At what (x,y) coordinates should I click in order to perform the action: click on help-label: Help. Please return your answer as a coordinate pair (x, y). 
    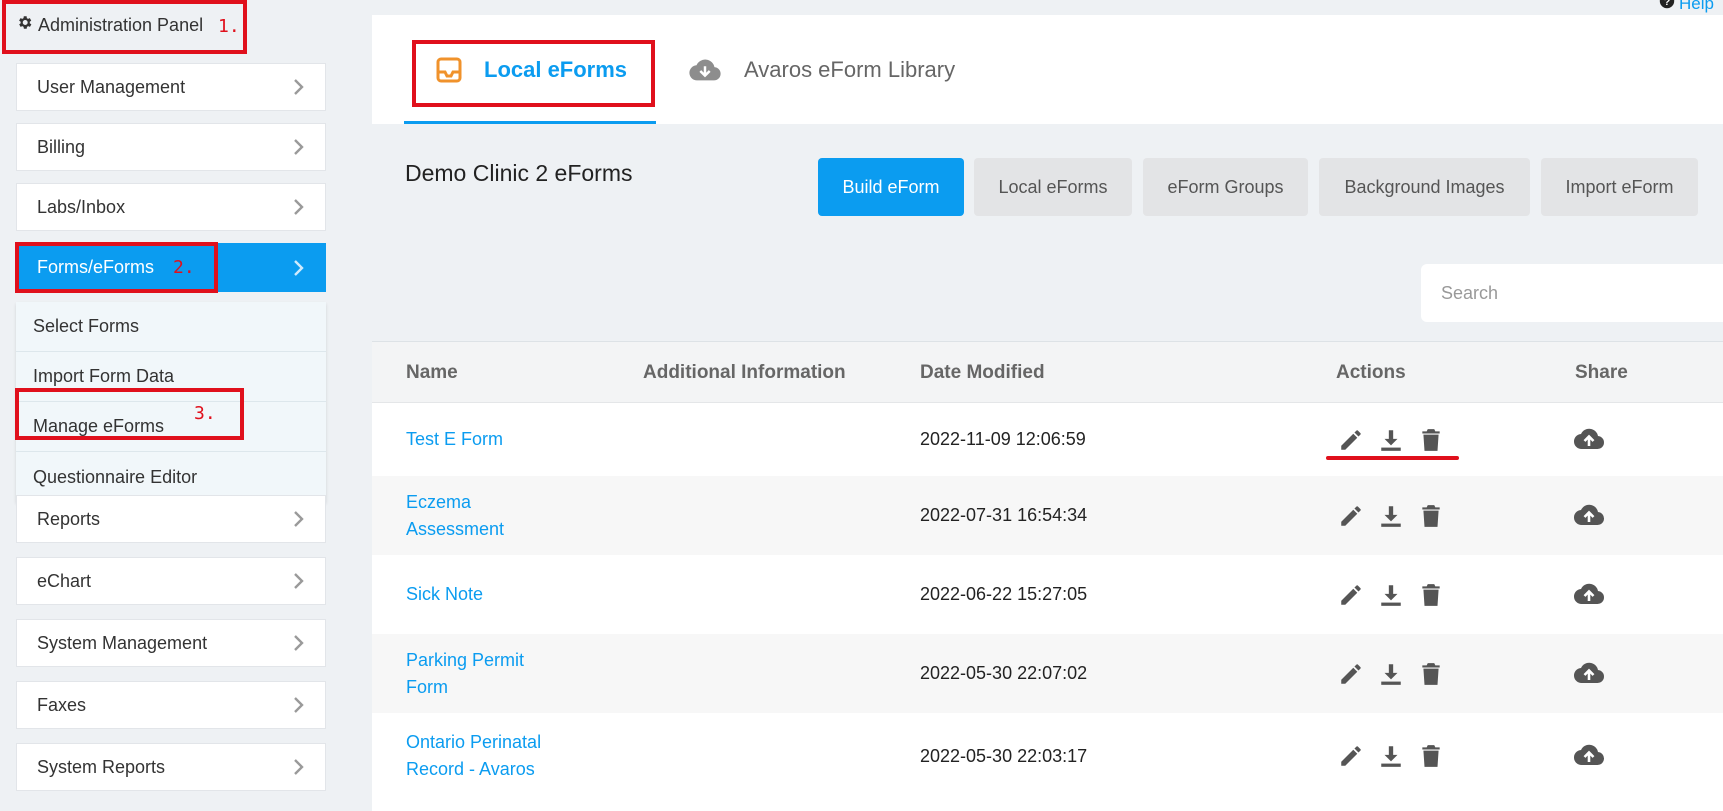
    Looking at the image, I should click on (1696, 6).